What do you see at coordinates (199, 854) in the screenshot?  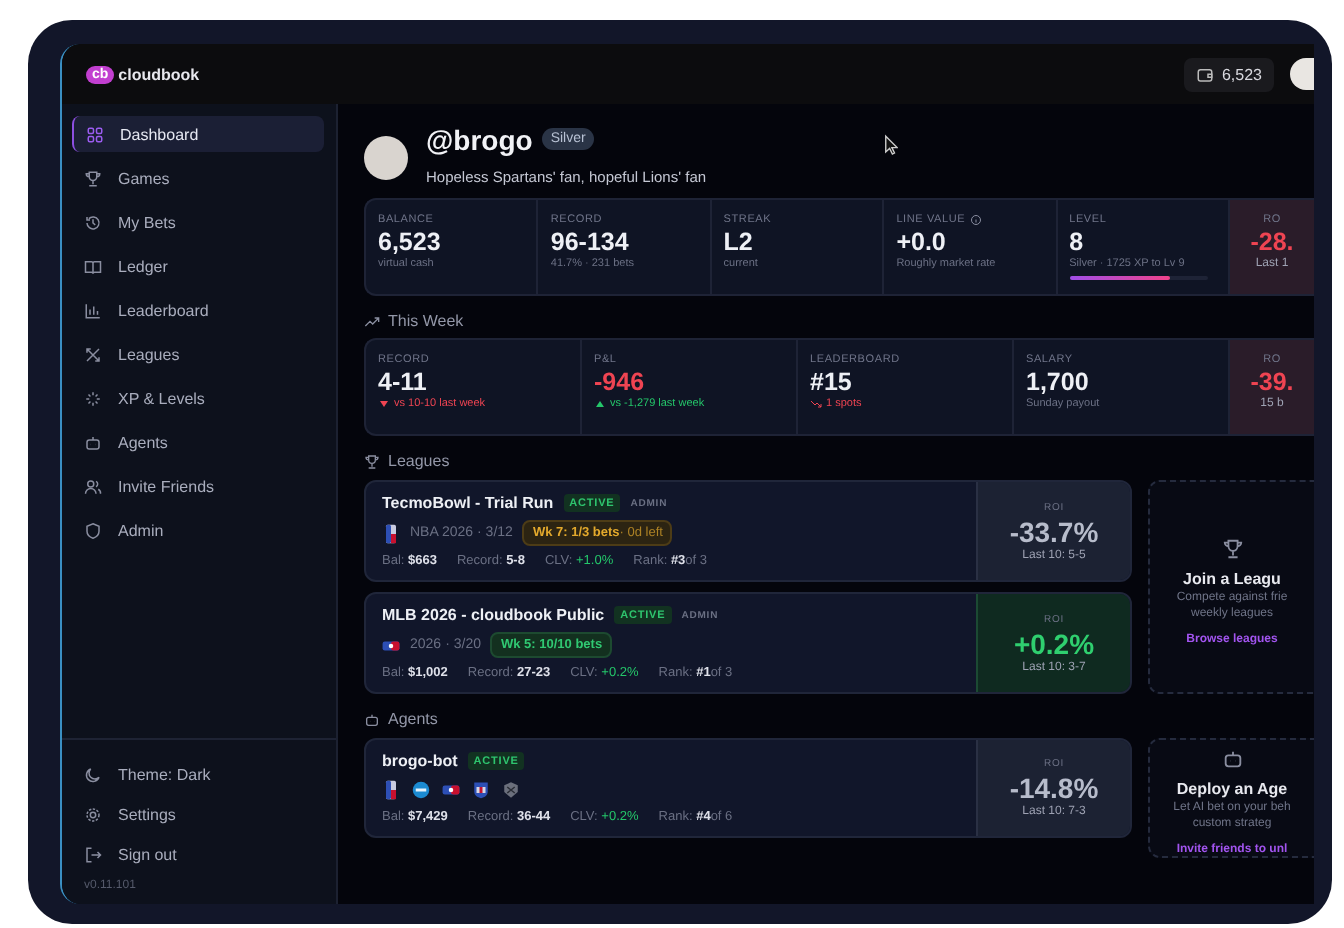 I see `sidebar-item: Sign out` at bounding box center [199, 854].